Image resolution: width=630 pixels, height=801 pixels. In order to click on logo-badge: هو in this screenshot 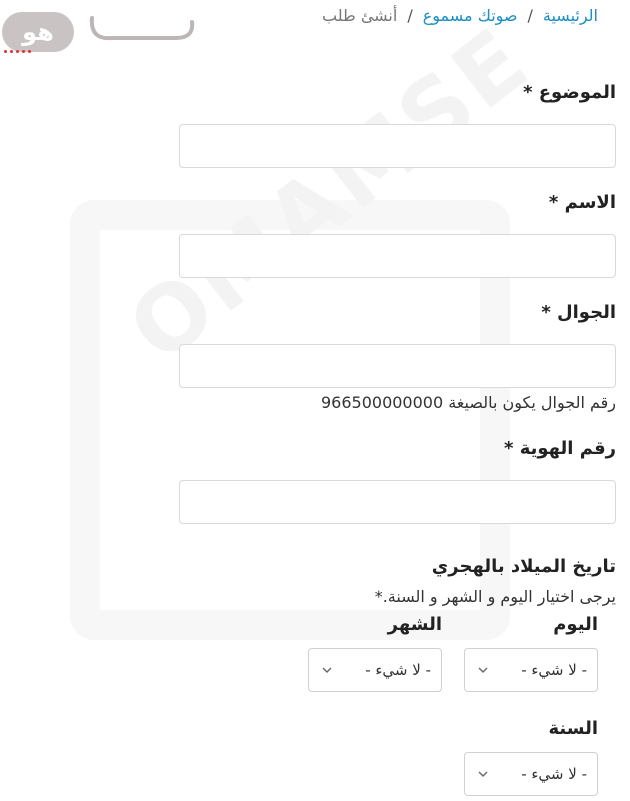, I will do `click(38, 32)`.